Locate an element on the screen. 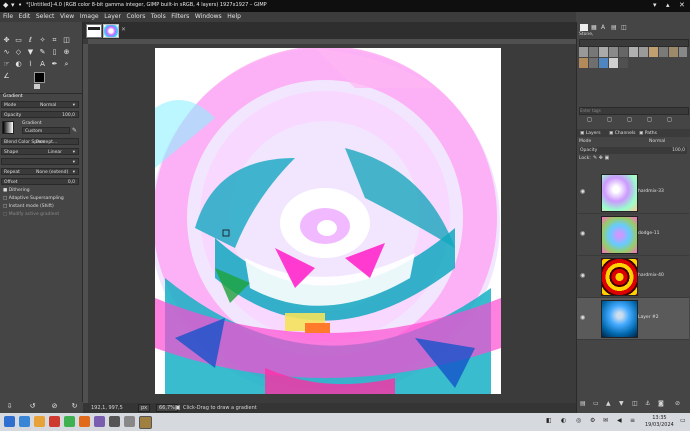 The image size is (690, 431). rect-select-icon: ▭ is located at coordinates (18, 40).